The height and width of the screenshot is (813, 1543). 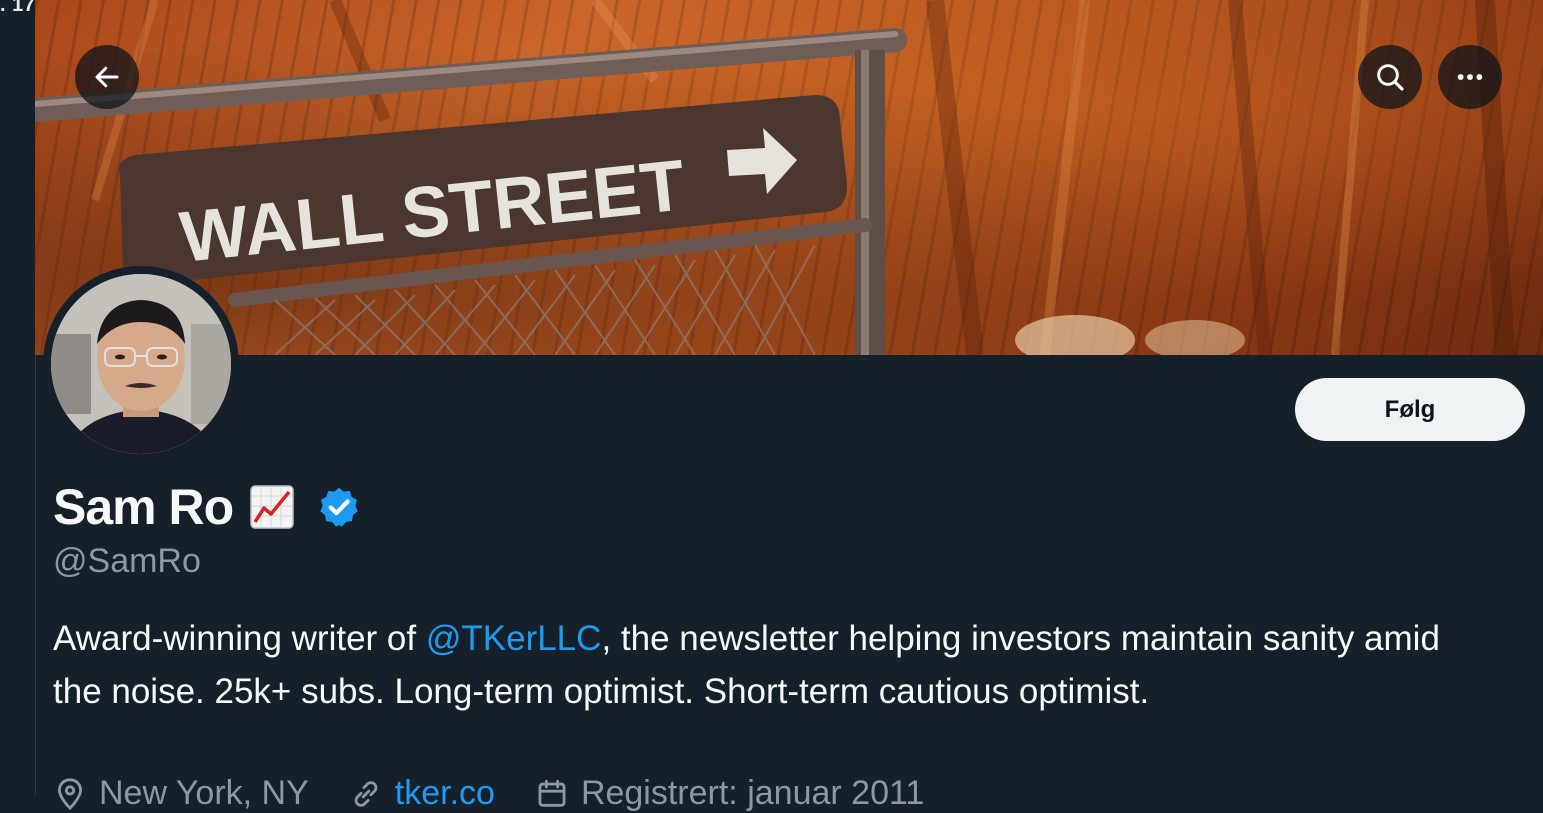 I want to click on profile-avatar, so click(x=141, y=364).